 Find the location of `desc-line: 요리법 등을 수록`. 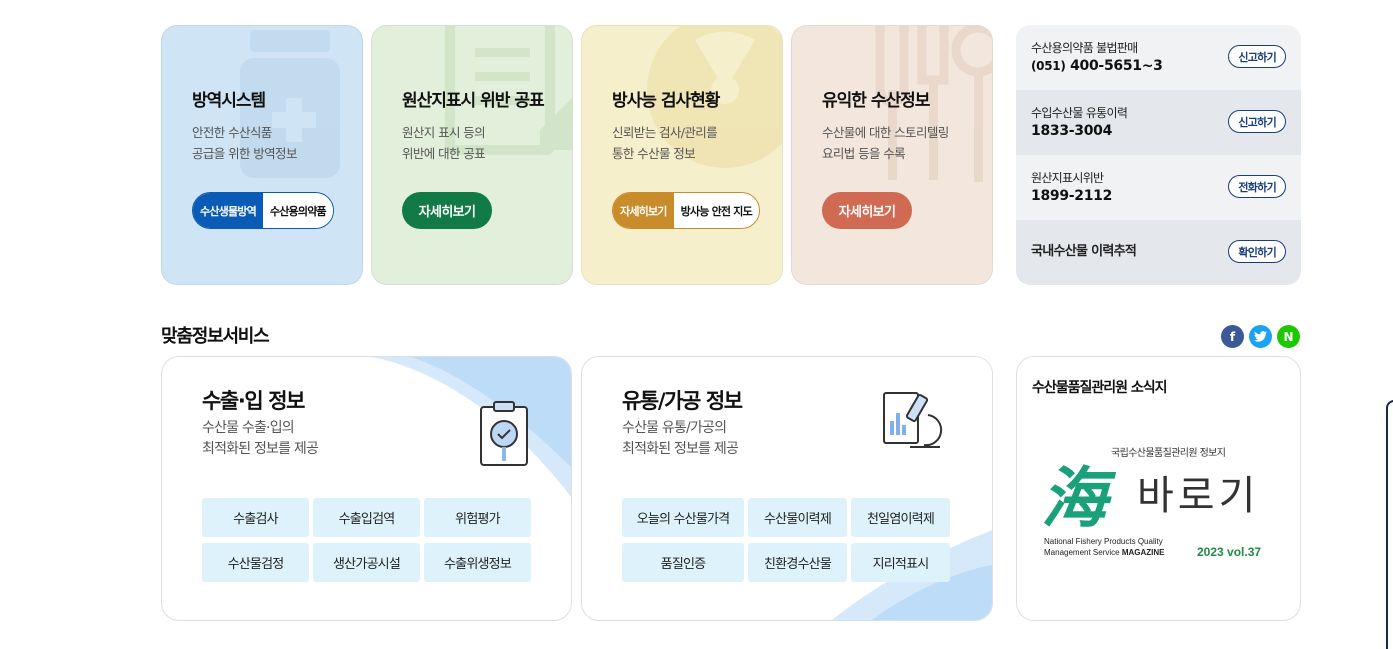

desc-line: 요리법 등을 수록 is located at coordinates (864, 153).